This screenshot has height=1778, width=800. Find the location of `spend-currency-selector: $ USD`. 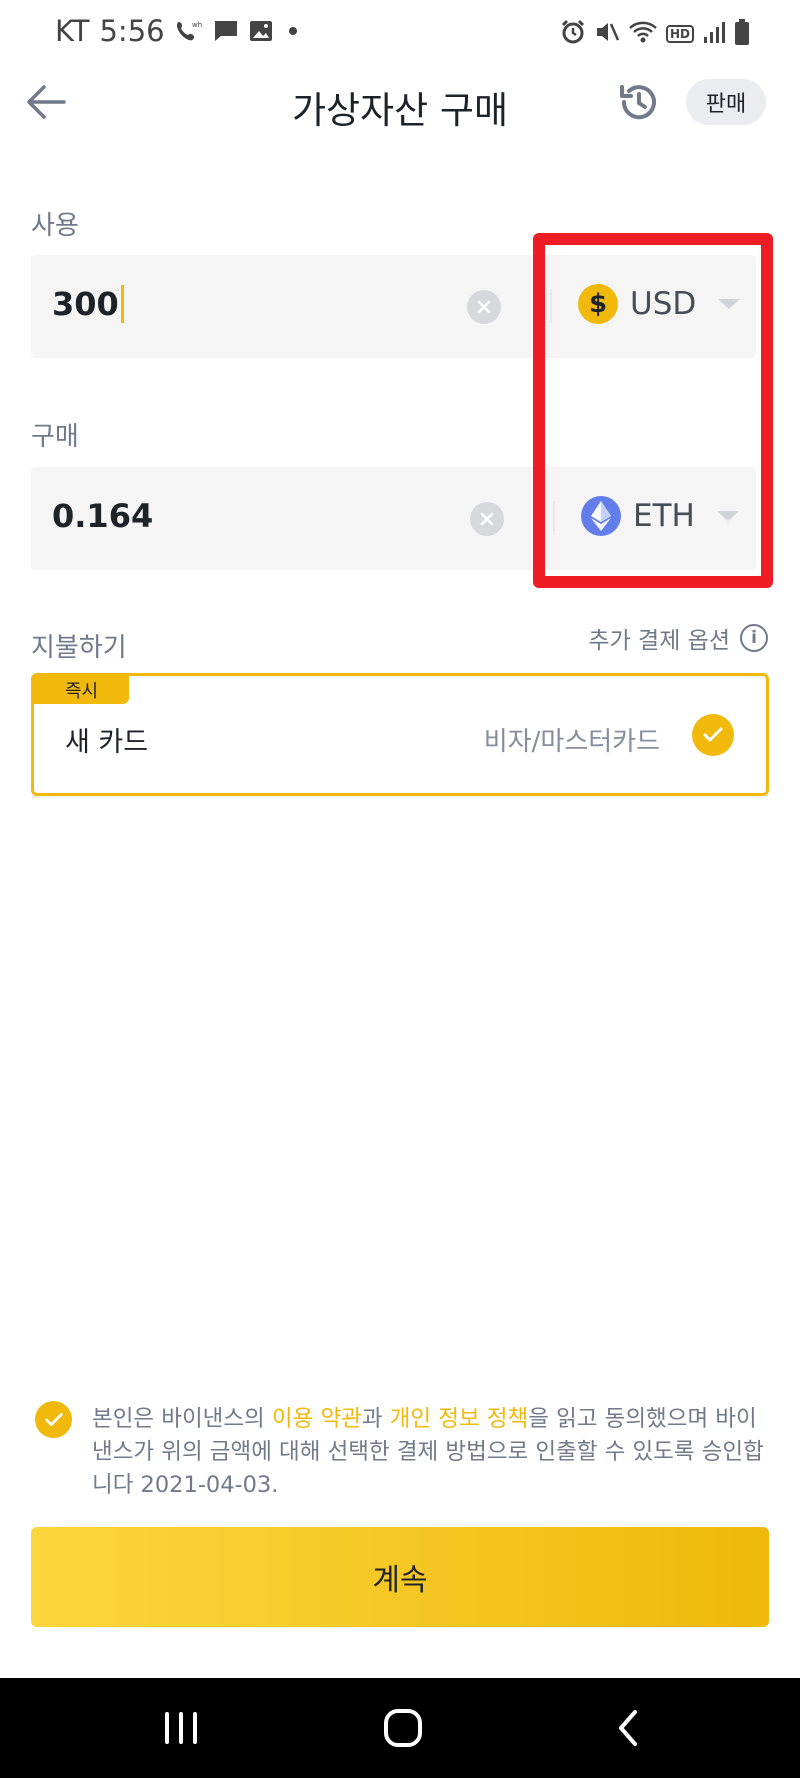

spend-currency-selector: $ USD is located at coordinates (659, 304).